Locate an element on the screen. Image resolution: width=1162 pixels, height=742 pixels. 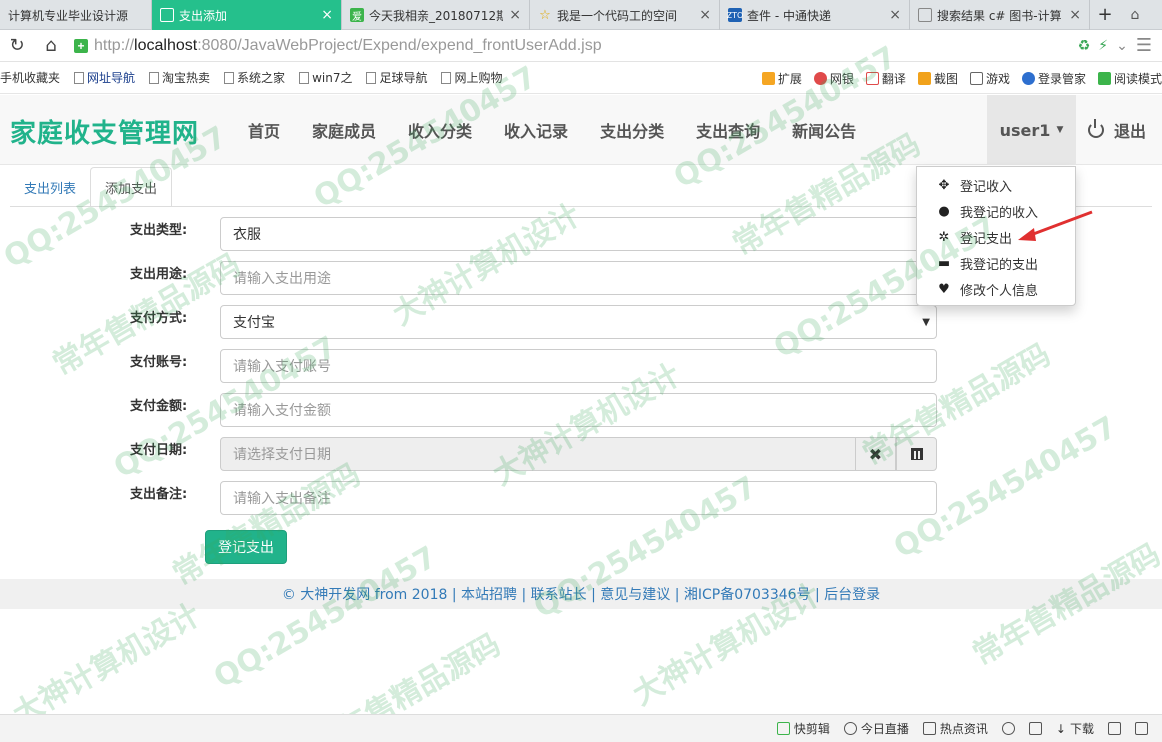
logout-button: 退出 is located at coordinates (1117, 130).